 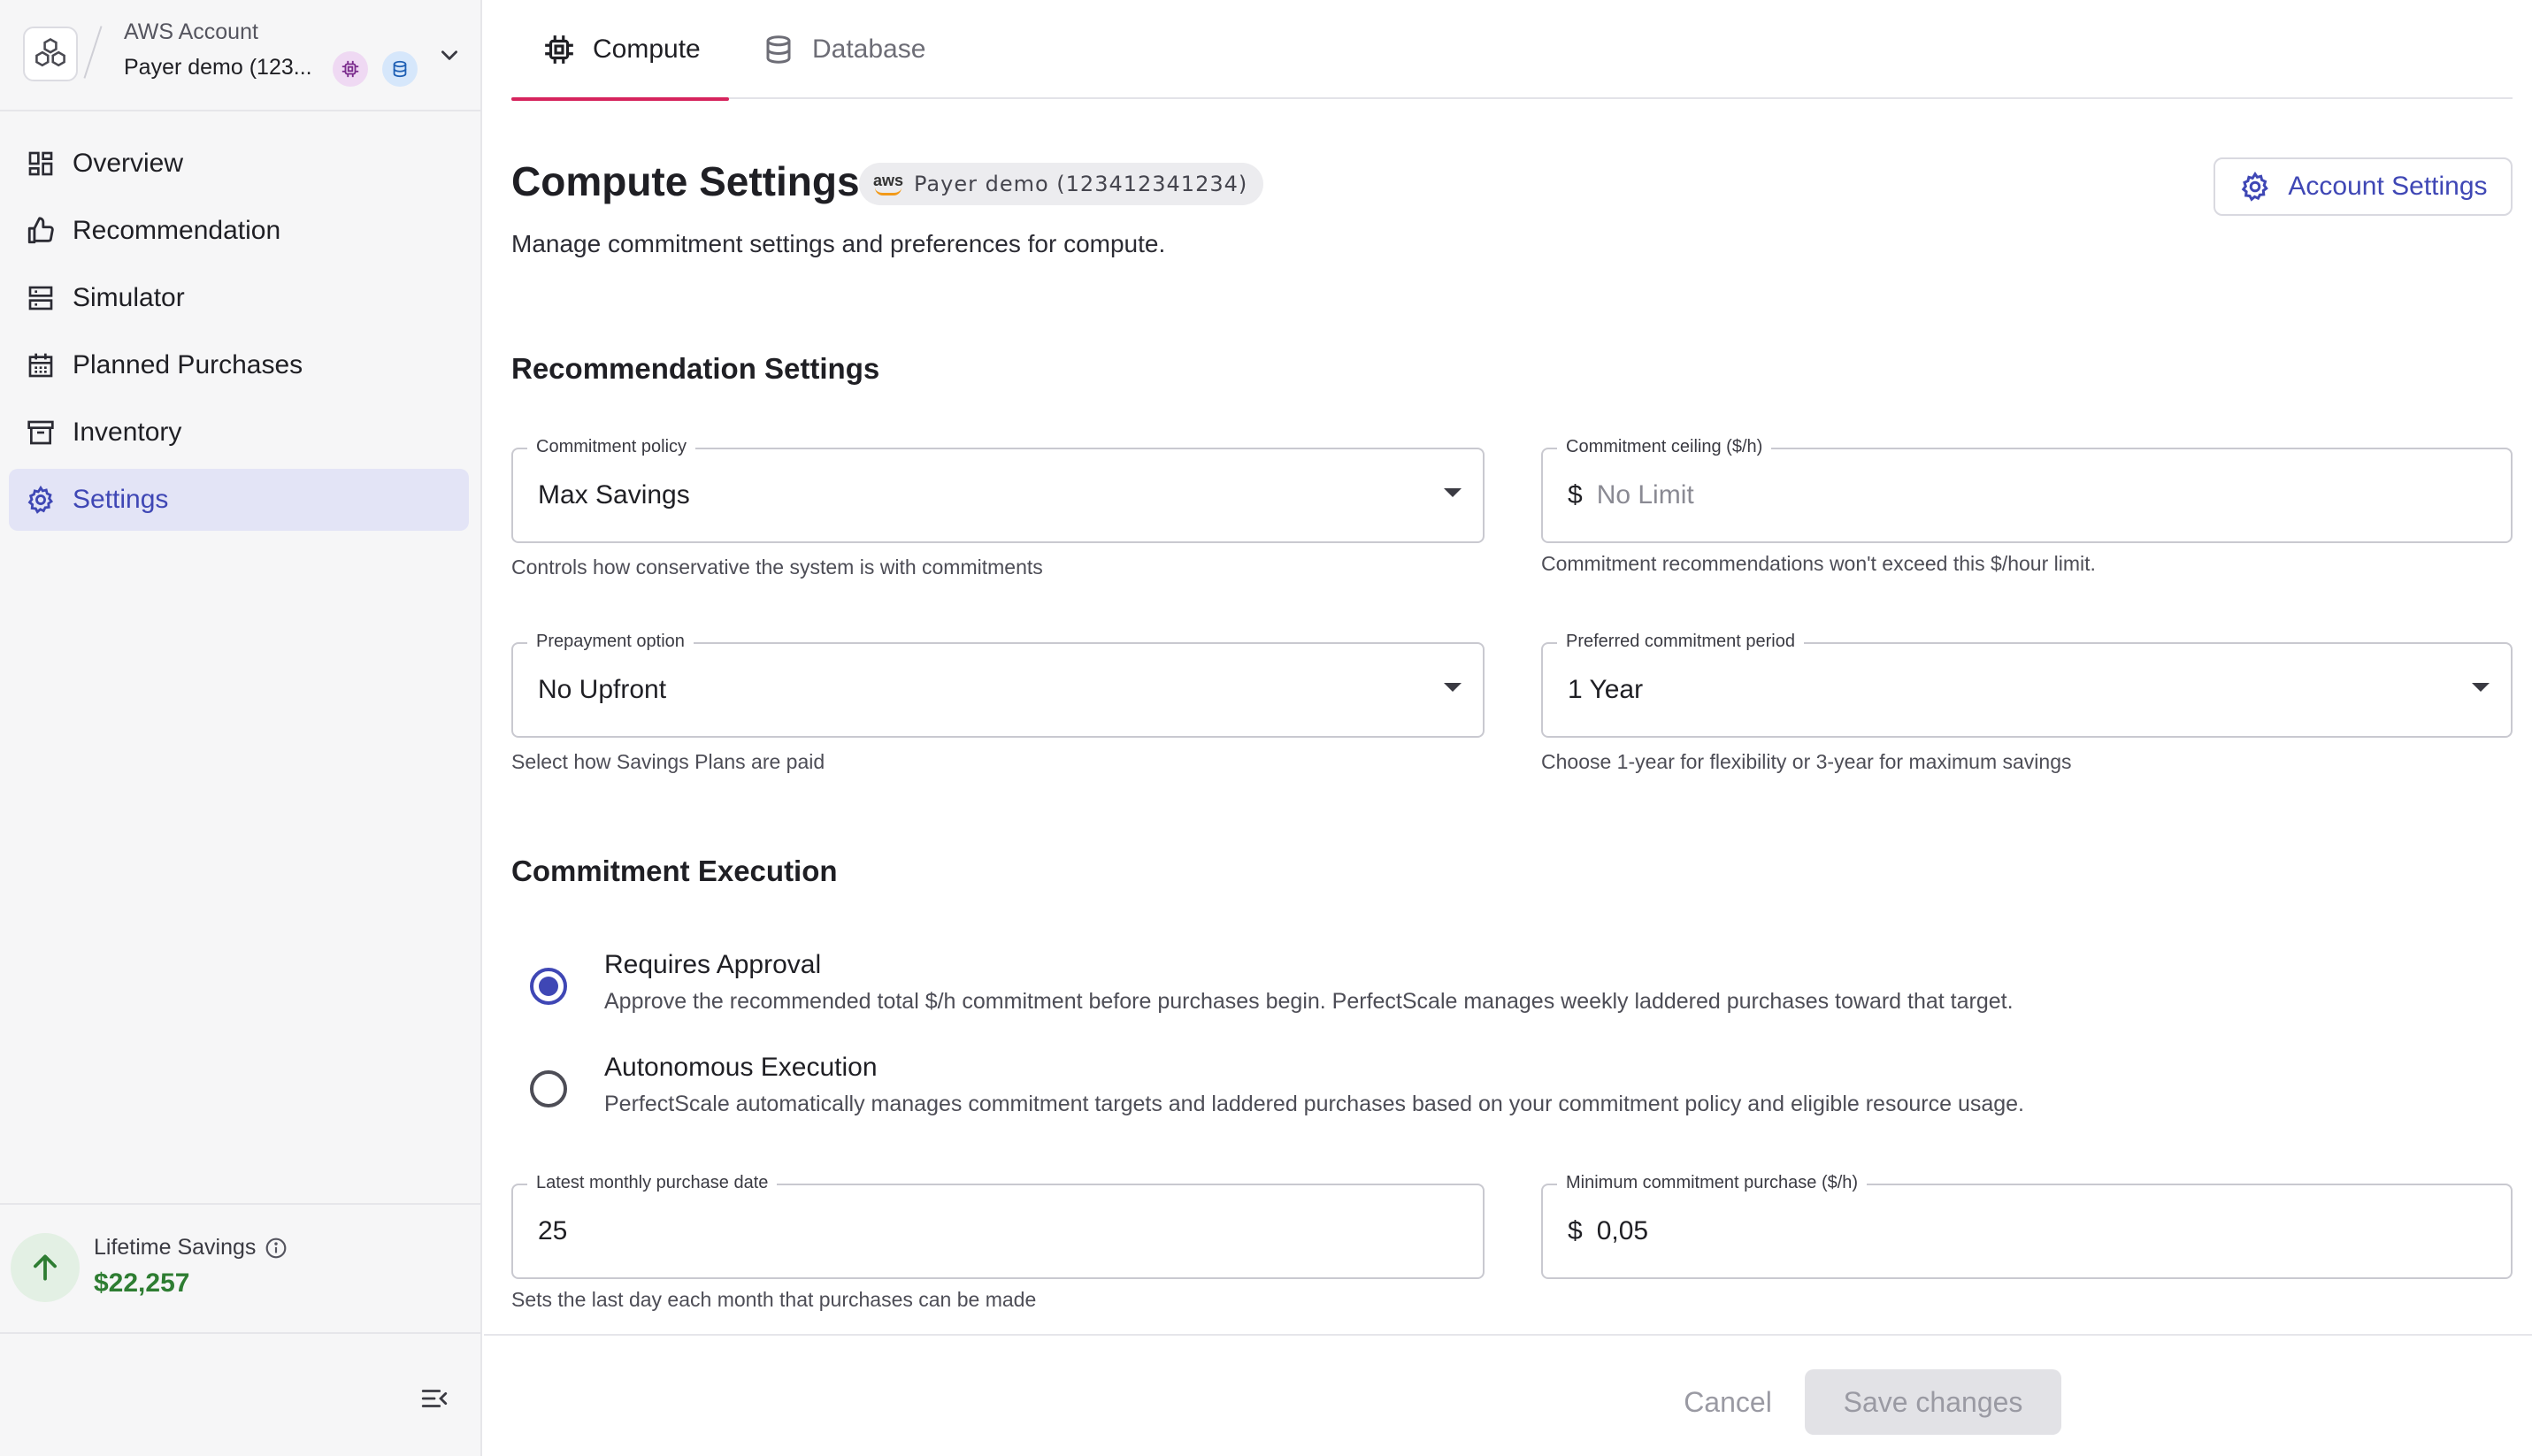 What do you see at coordinates (50, 54) in the screenshot?
I see `app-logo-icon` at bounding box center [50, 54].